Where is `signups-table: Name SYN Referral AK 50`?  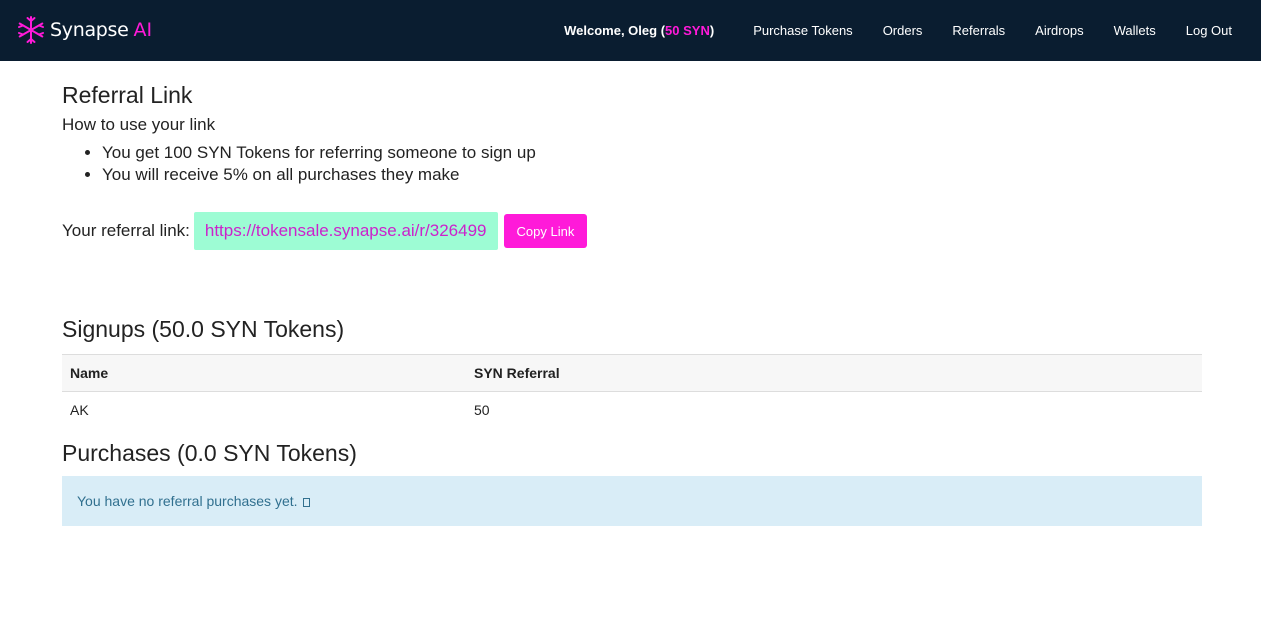 signups-table: Name SYN Referral AK 50 is located at coordinates (632, 391).